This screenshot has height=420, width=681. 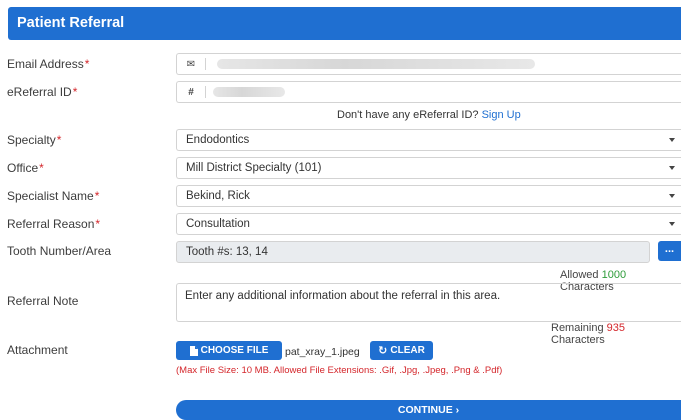 I want to click on choose-file-button: CHOOSE FILE, so click(x=229, y=350).